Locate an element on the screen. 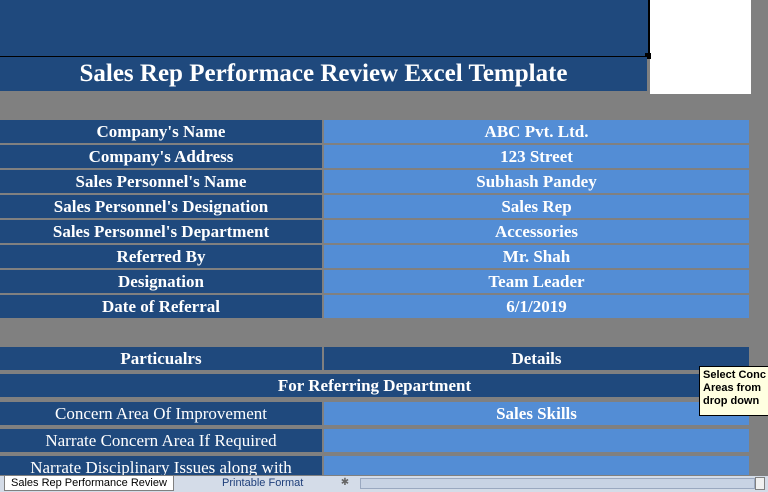  info-row: Date of Referral 6/1/2019 is located at coordinates (375, 306).